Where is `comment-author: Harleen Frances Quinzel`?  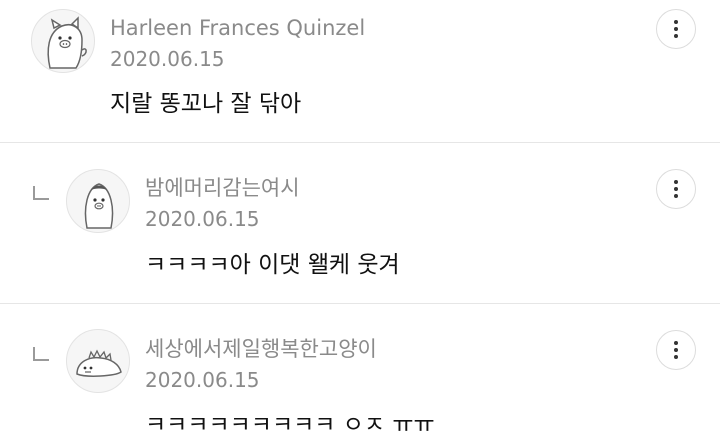 comment-author: Harleen Frances Quinzel is located at coordinates (237, 28).